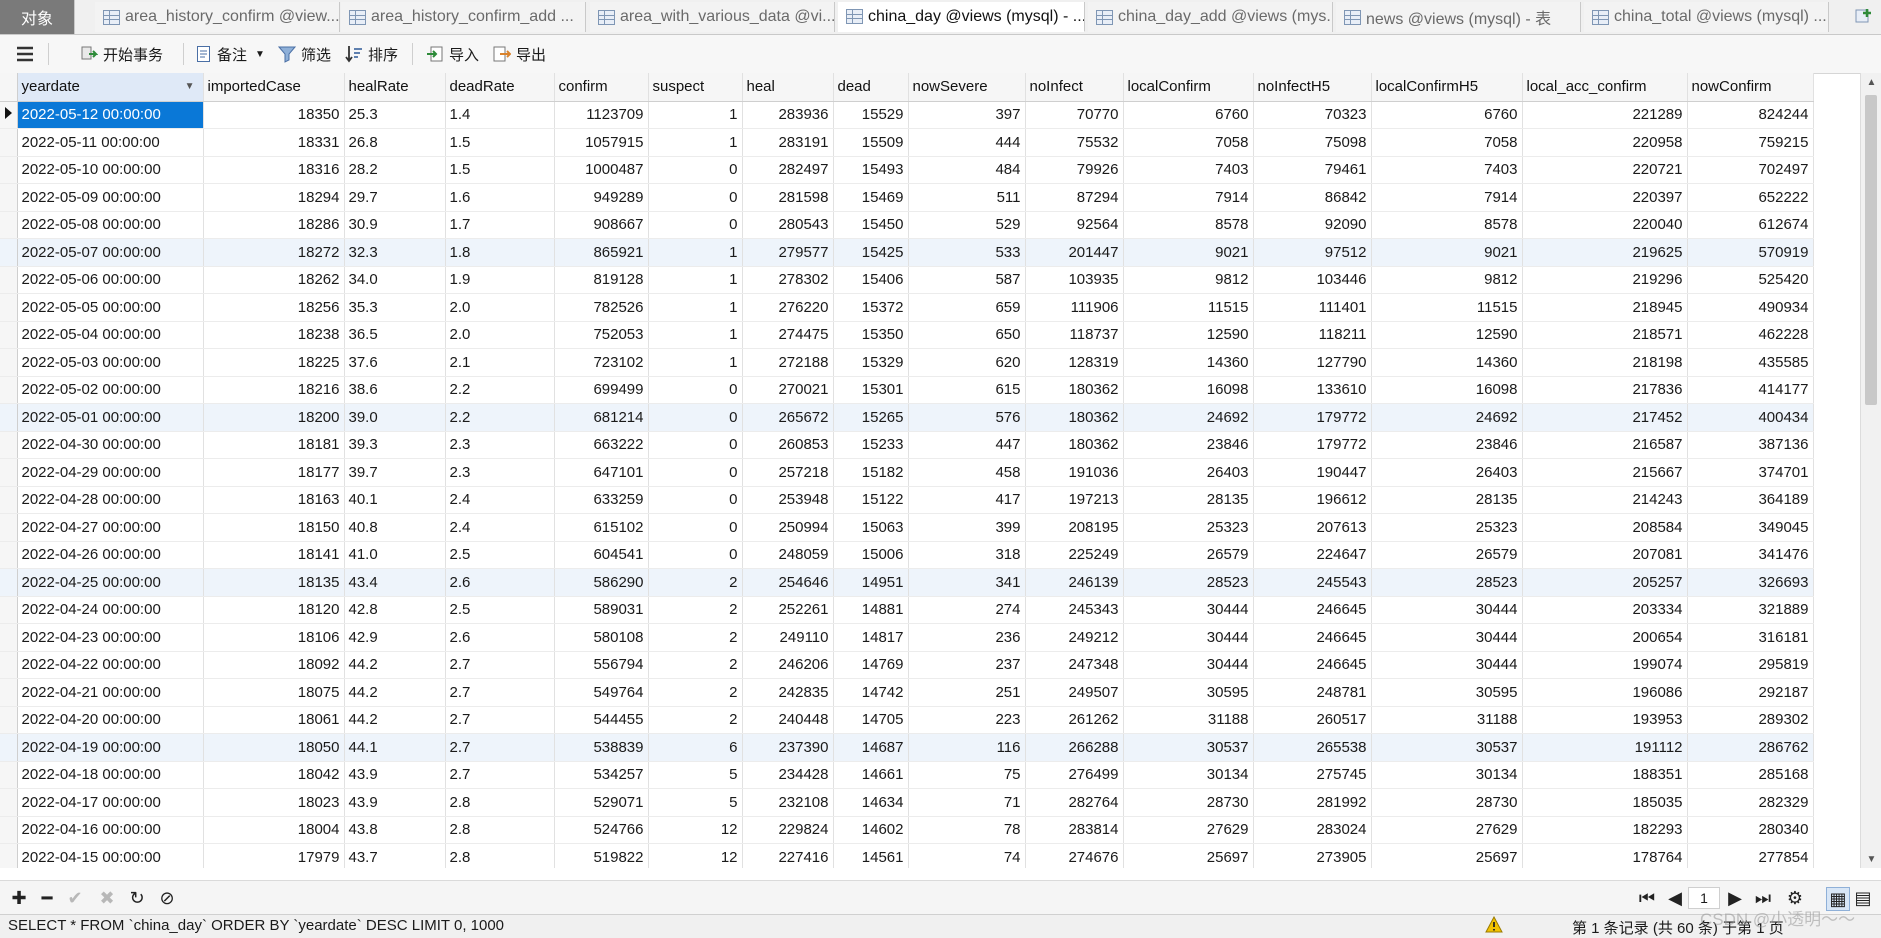  What do you see at coordinates (1605, 362) in the screenshot?
I see `cell-local_acc_confirm: 218198` at bounding box center [1605, 362].